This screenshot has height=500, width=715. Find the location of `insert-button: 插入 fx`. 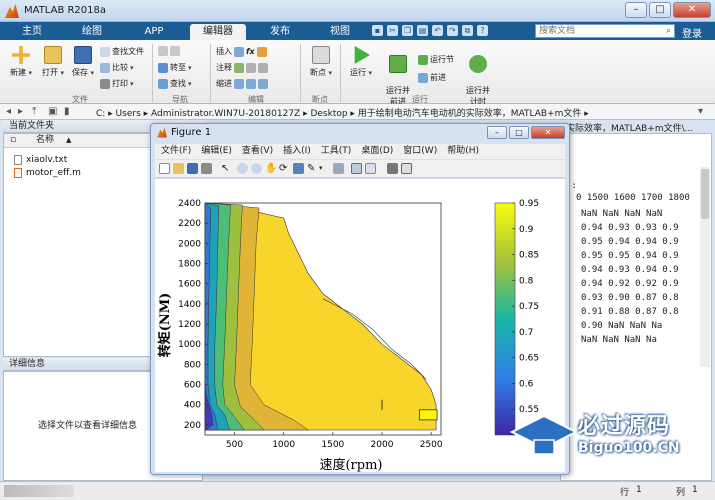

insert-button: 插入 fx is located at coordinates (241, 51).